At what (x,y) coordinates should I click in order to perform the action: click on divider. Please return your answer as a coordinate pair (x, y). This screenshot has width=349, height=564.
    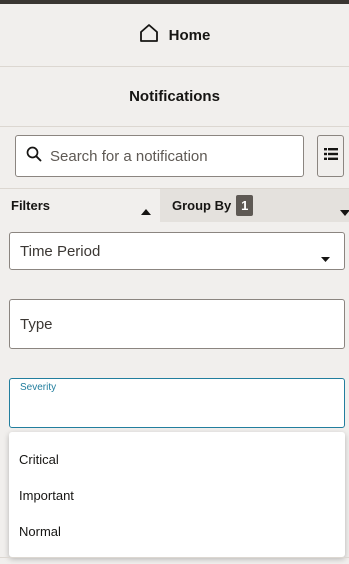
    Looking at the image, I should click on (174, 557).